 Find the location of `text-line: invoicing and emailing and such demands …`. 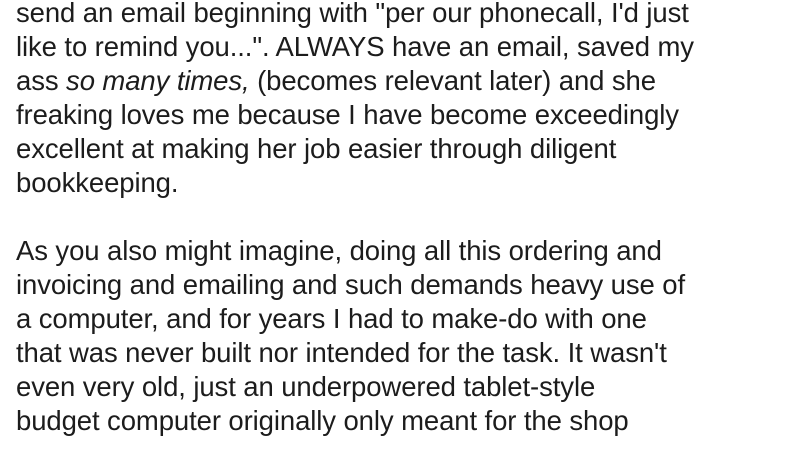

text-line: invoicing and emailing and such demands … is located at coordinates (350, 284).